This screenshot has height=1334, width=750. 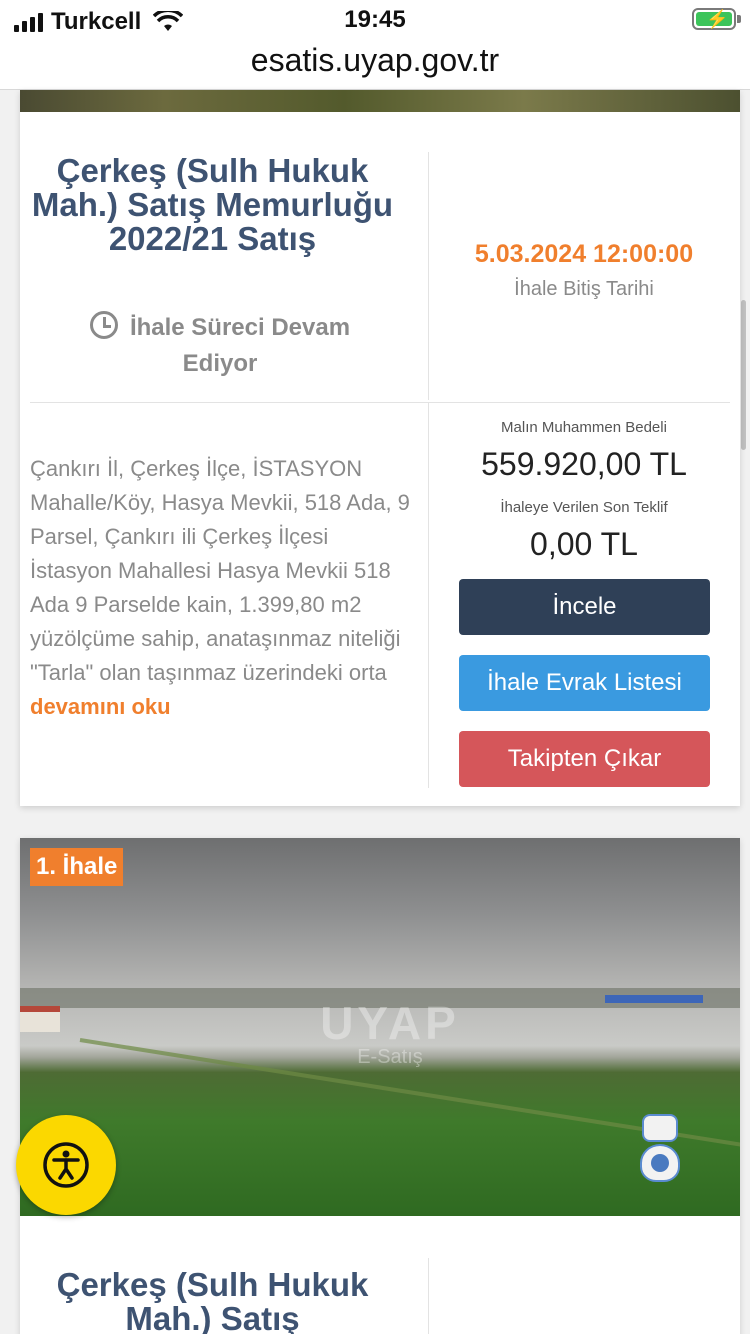 I want to click on robot-assistant-icon, so click(x=660, y=1150).